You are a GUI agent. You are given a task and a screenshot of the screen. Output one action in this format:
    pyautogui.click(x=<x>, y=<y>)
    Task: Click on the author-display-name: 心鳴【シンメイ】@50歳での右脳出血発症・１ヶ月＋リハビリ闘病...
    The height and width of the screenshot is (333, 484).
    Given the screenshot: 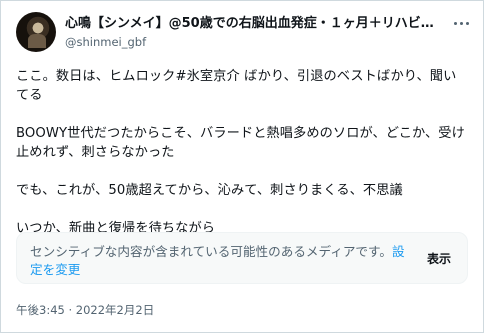 What is the action you would take?
    pyautogui.click(x=255, y=24)
    